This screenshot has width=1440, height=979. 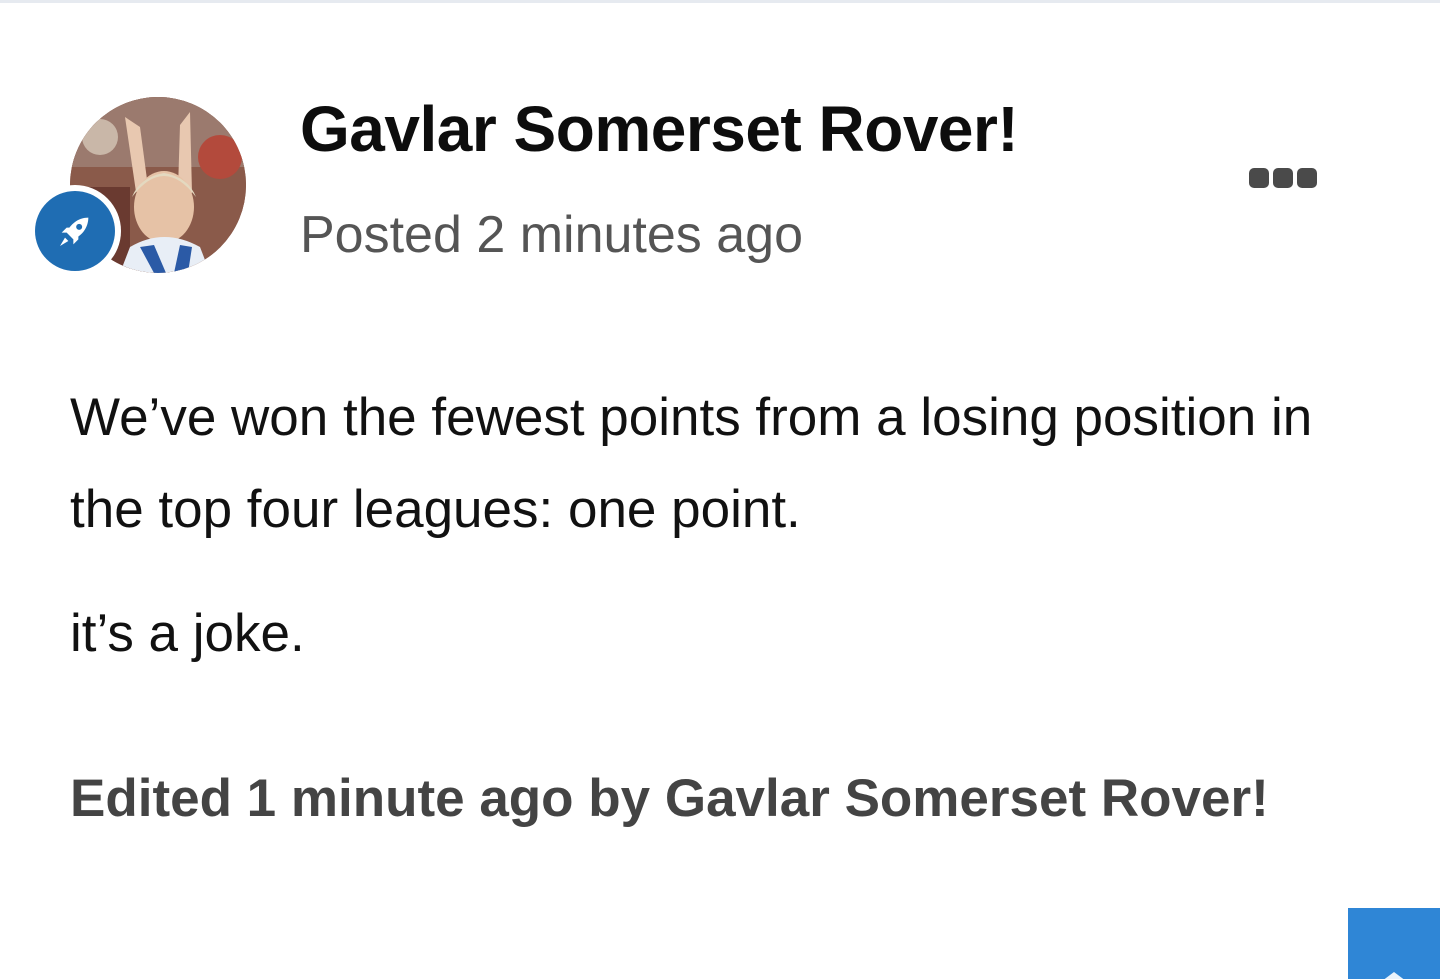 I want to click on author-name: Gavlar Somerset Rover!, so click(x=659, y=129).